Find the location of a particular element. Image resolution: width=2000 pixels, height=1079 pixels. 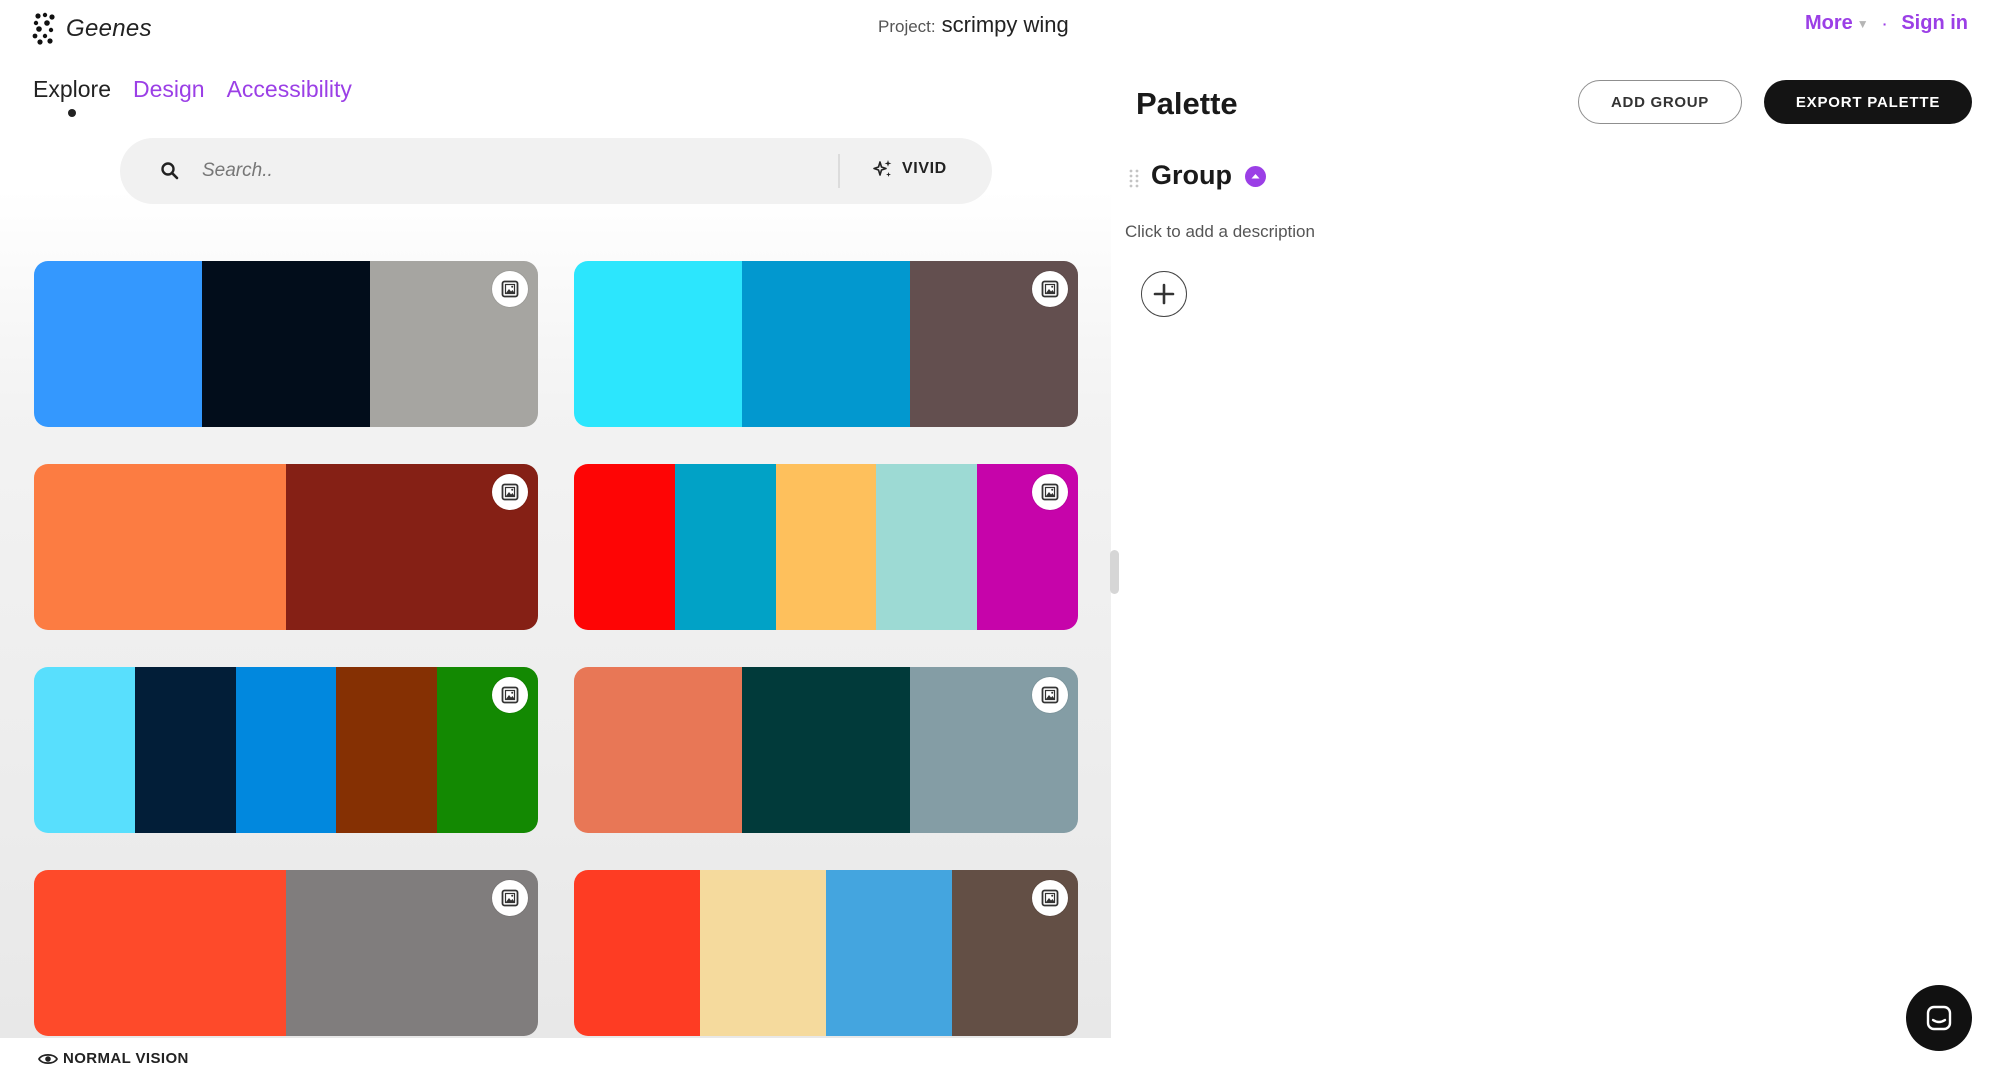

caret-down-icon: ▼ is located at coordinates (1862, 23).